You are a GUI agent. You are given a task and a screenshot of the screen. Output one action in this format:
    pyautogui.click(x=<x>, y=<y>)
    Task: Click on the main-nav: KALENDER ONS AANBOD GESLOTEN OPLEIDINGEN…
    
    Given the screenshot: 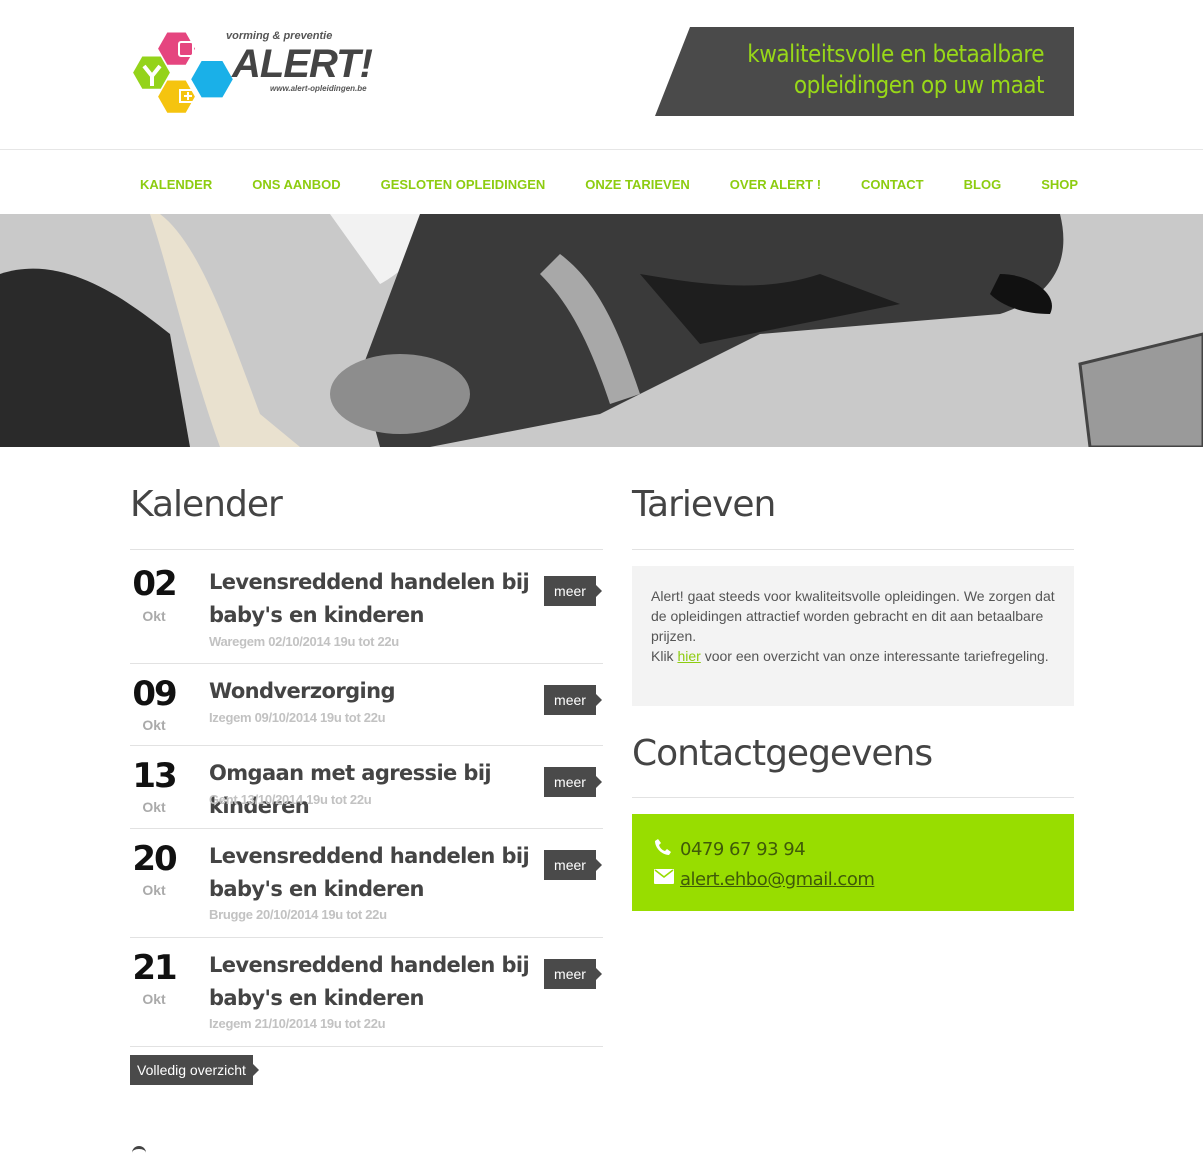 What is the action you would take?
    pyautogui.click(x=609, y=182)
    